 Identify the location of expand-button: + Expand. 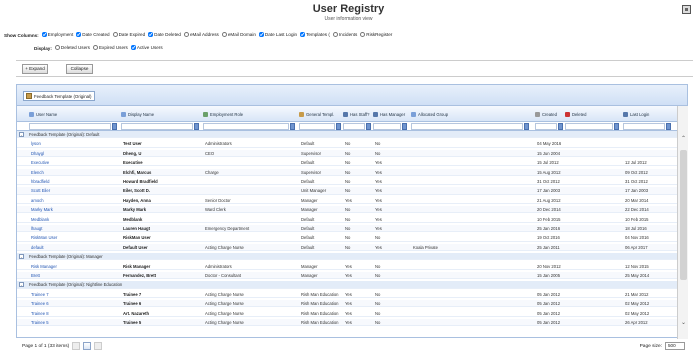
(35, 69).